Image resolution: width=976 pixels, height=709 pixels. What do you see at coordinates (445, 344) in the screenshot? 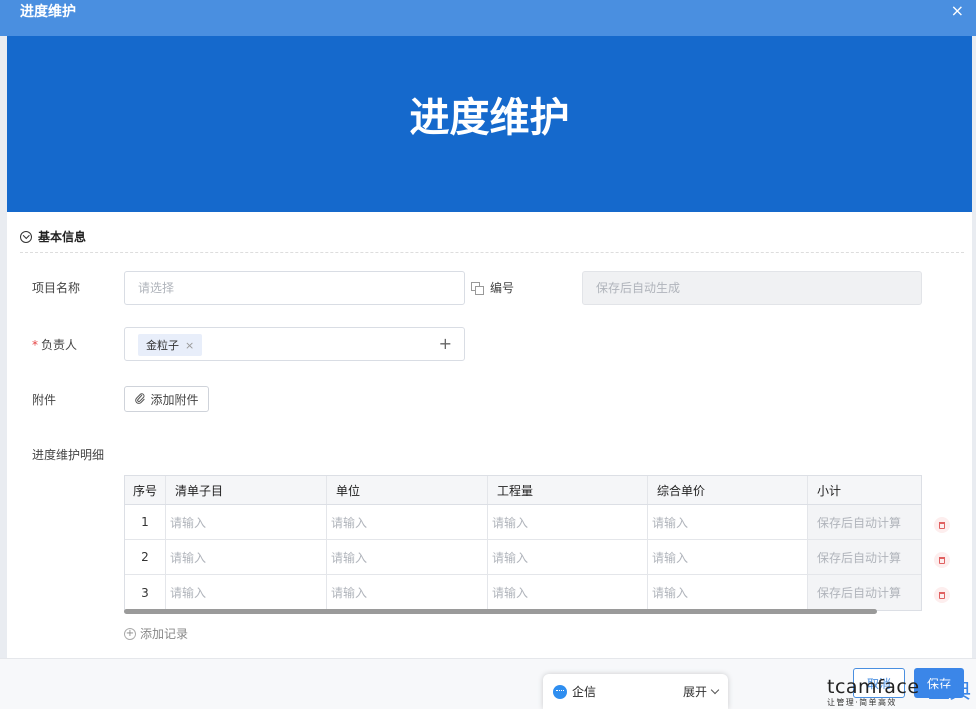
I see `add-owner-icon: +` at bounding box center [445, 344].